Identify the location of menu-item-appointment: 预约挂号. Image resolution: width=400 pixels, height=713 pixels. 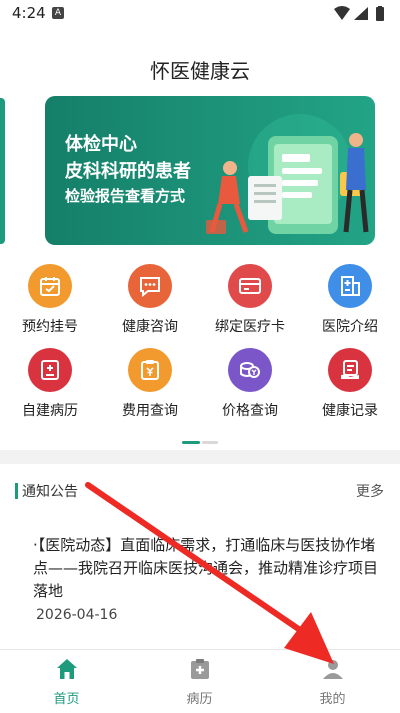
(50, 300).